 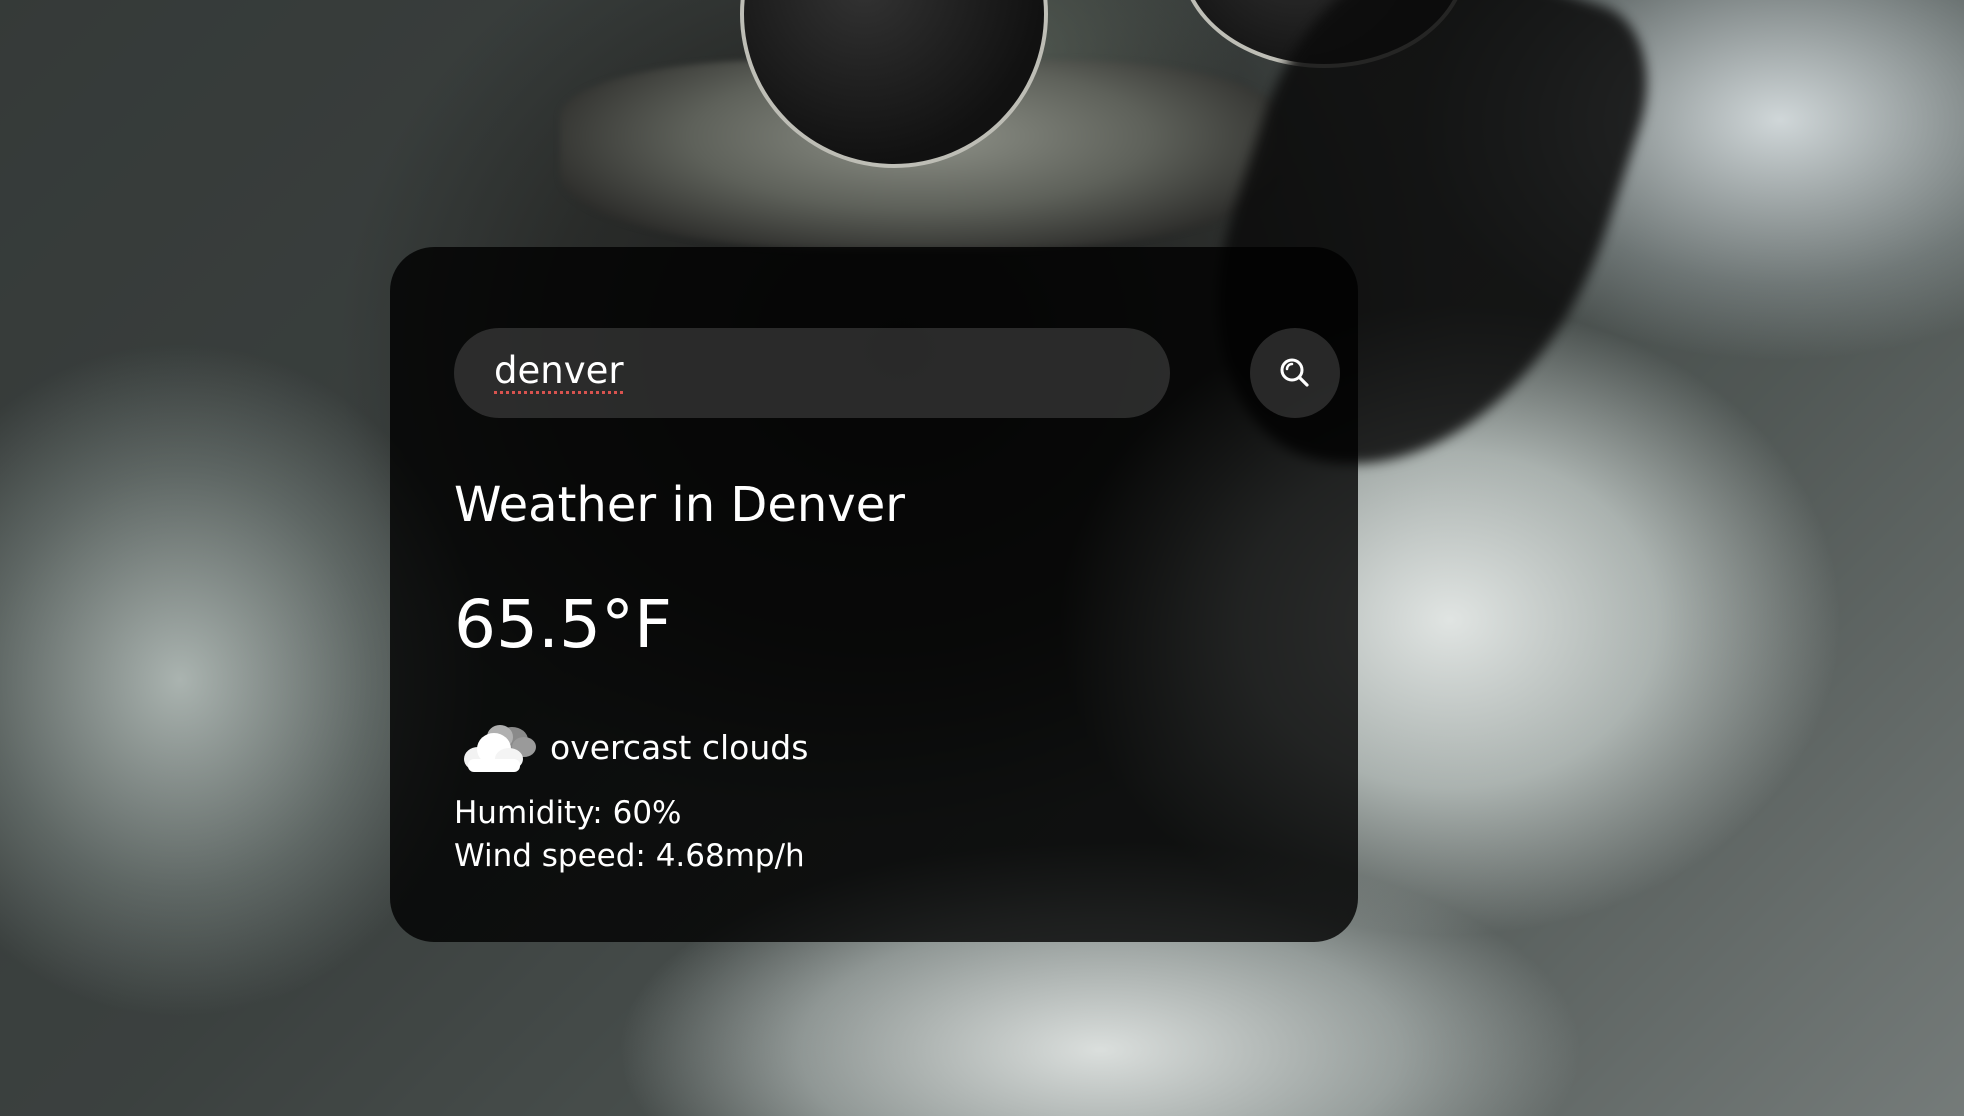 I want to click on condition-description: overcast clouds, so click(x=679, y=747).